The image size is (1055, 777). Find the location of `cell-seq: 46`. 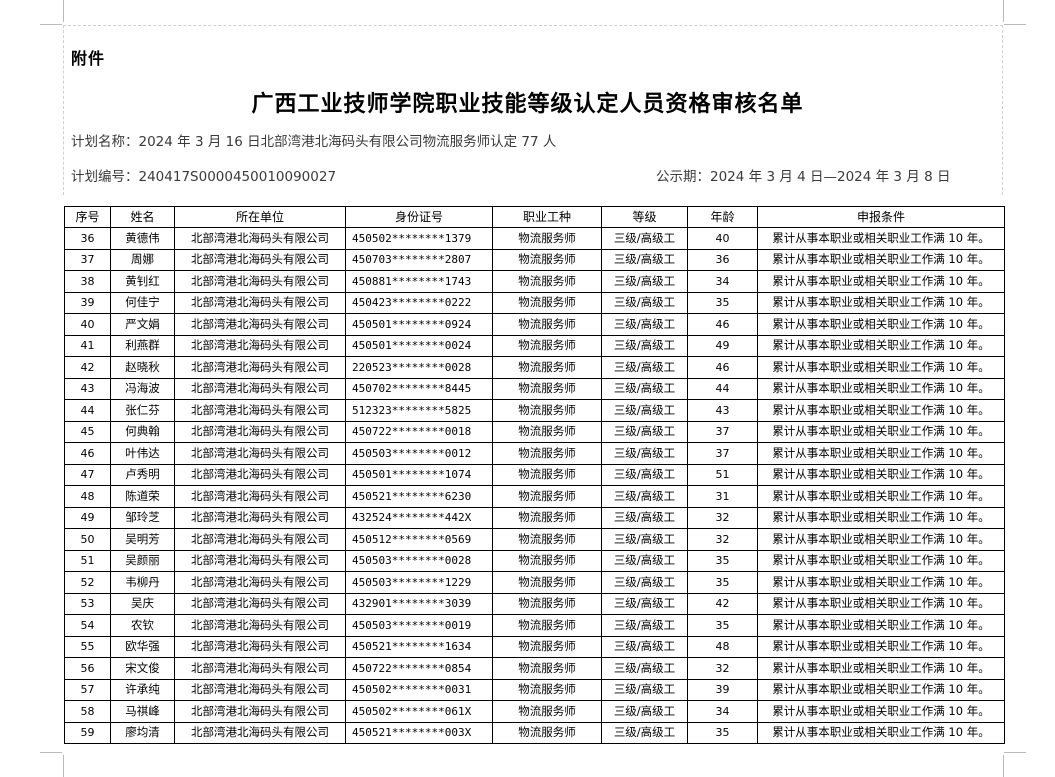

cell-seq: 46 is located at coordinates (87, 453).